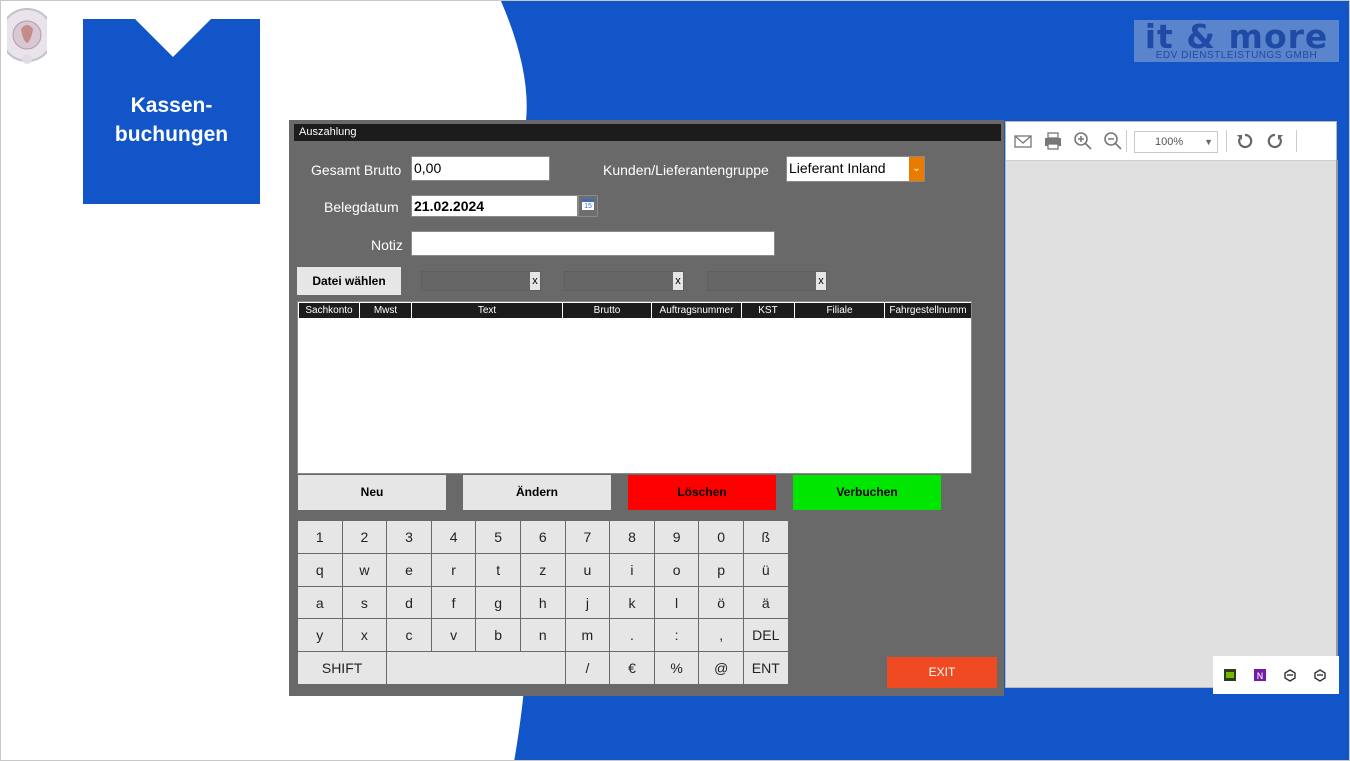 The height and width of the screenshot is (761, 1350). I want to click on keyboard-key: SHIFT, so click(343, 668).